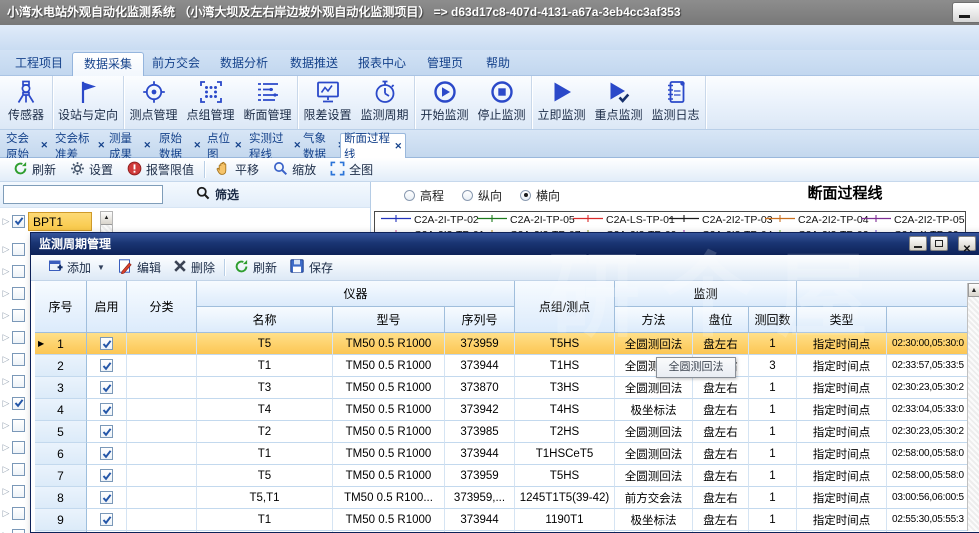 The height and width of the screenshot is (533, 979). What do you see at coordinates (498, 64) in the screenshot?
I see `menu-tab-7: 帮助` at bounding box center [498, 64].